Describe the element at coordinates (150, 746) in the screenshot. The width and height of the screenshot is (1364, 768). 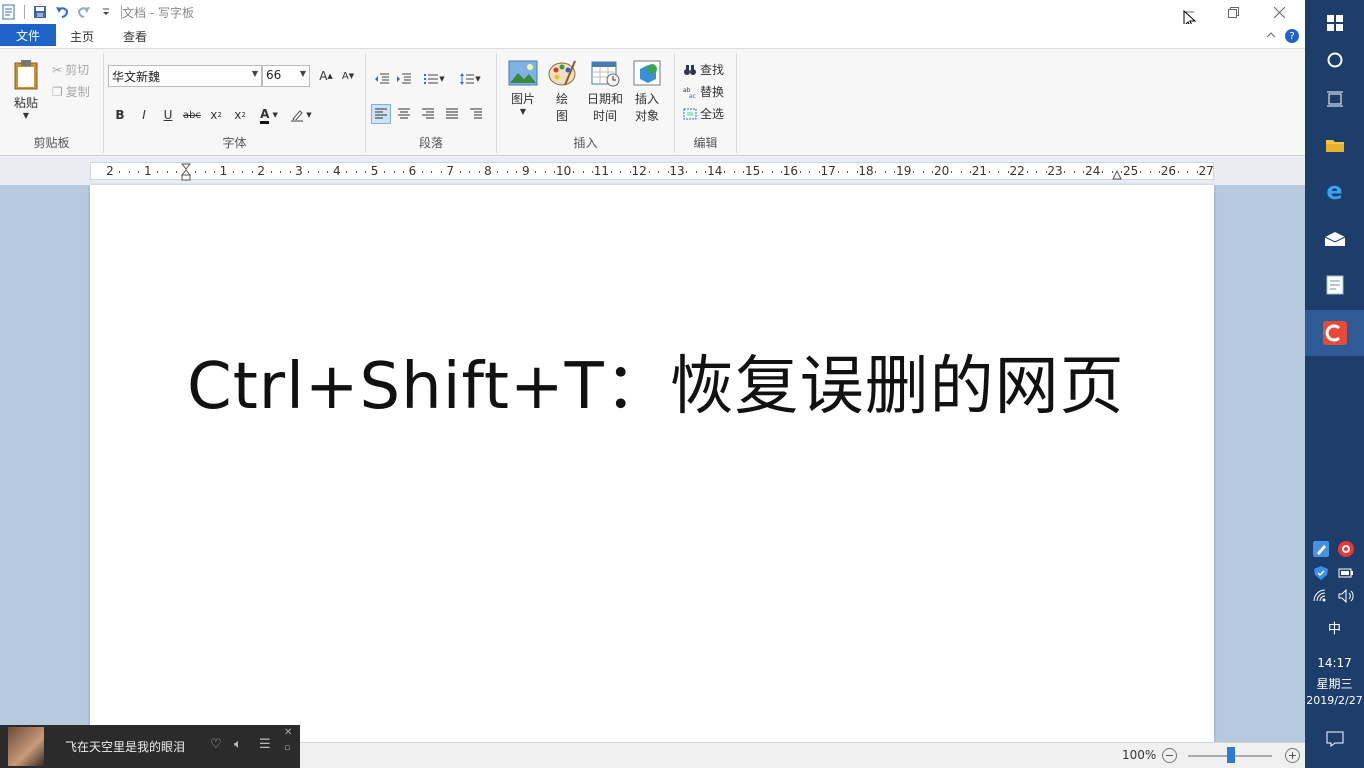
I see `music-player-widget: 飞在天空里是我的眼泪 ♡ 🔈︎ ☰ ✕ ▫` at that location.